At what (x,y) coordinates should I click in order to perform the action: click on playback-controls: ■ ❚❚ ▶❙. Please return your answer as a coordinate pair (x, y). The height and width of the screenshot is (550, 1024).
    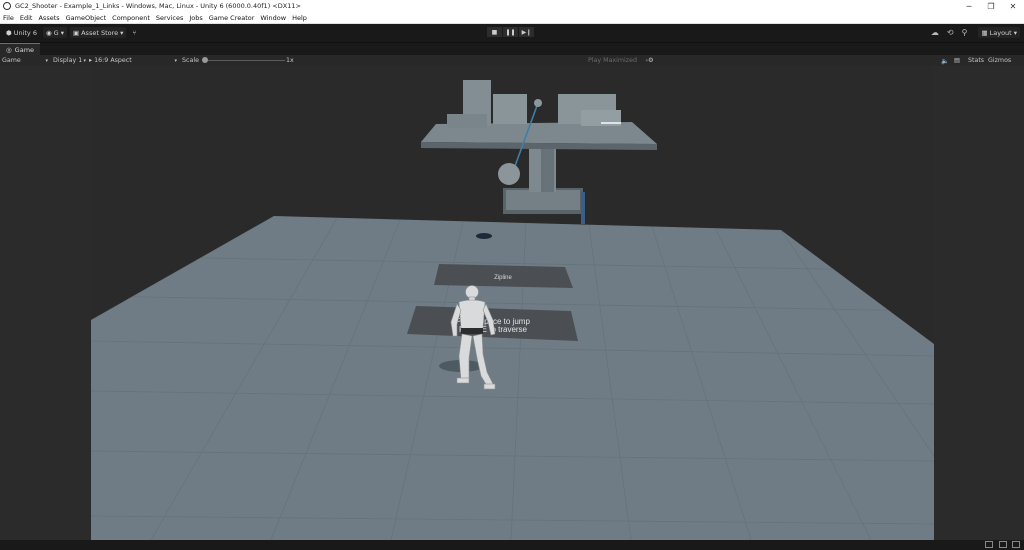
    Looking at the image, I should click on (510, 32).